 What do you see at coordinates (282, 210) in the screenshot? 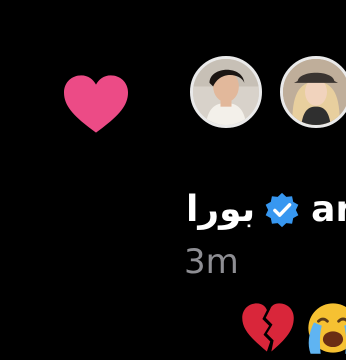
I see `verified-badge-icon` at bounding box center [282, 210].